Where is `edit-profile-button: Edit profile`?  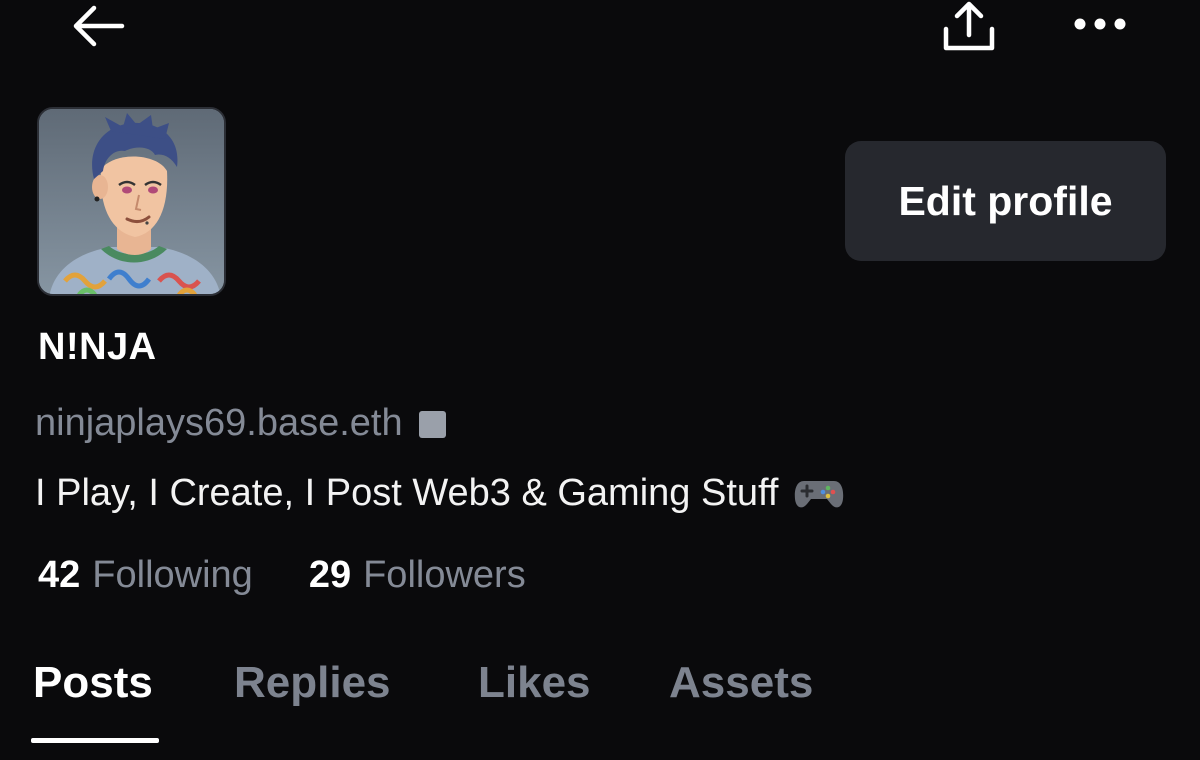 edit-profile-button: Edit profile is located at coordinates (1005, 201).